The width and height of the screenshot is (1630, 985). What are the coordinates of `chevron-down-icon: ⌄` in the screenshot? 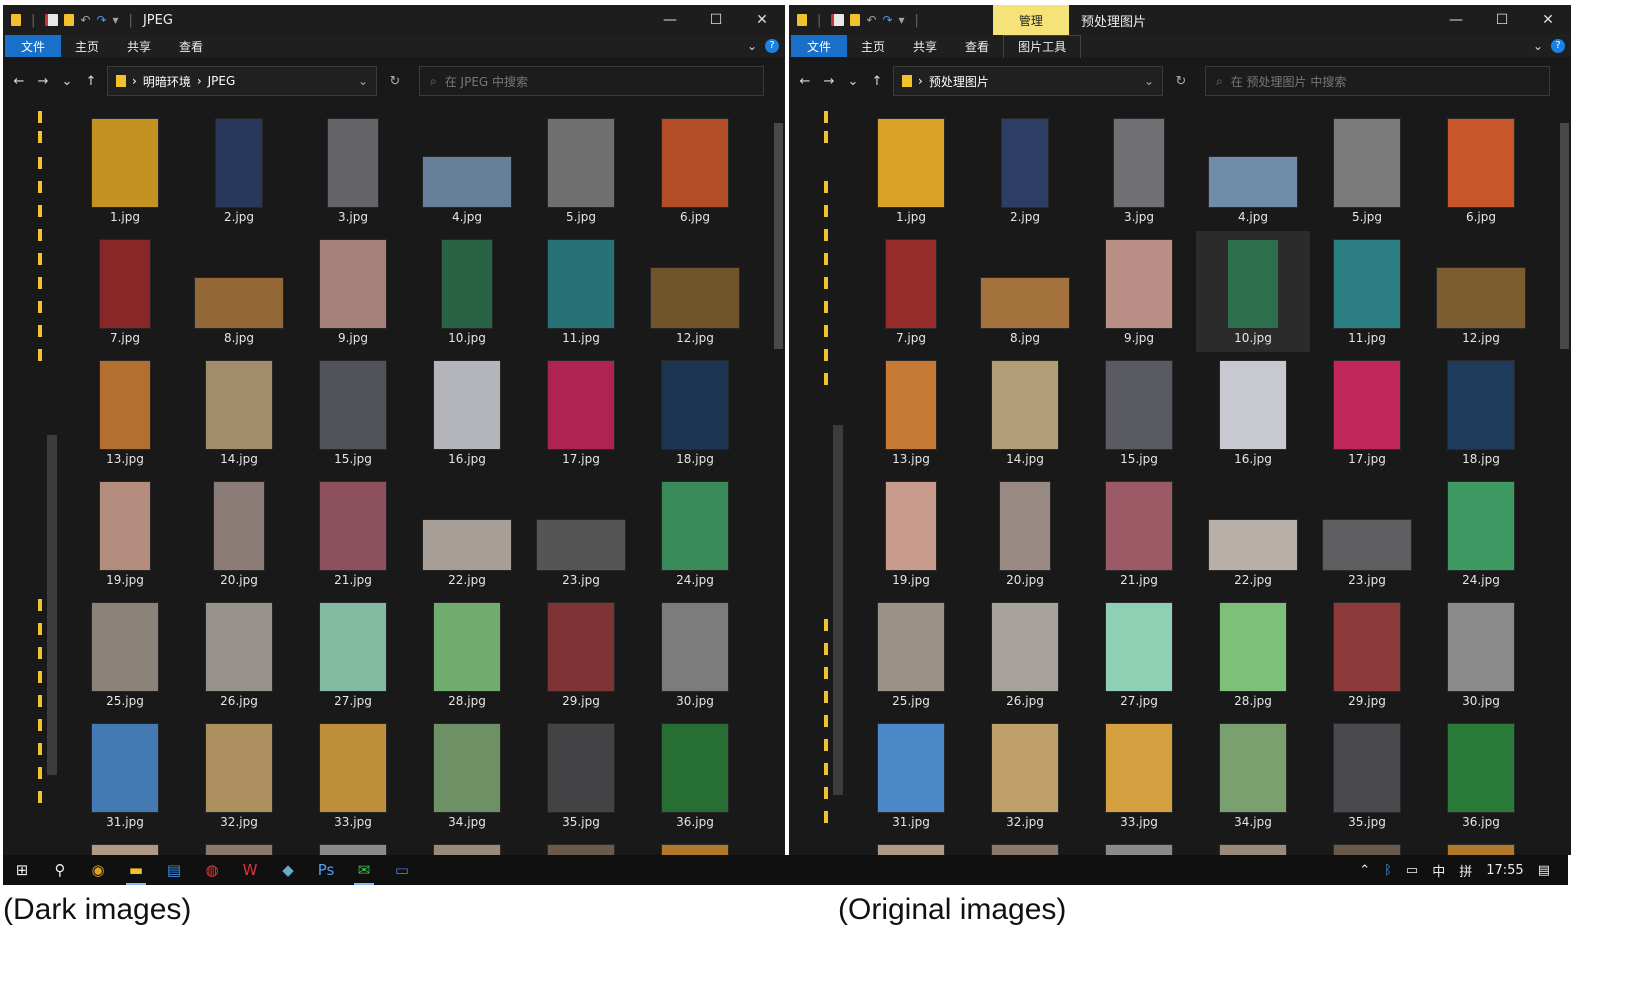 It's located at (363, 81).